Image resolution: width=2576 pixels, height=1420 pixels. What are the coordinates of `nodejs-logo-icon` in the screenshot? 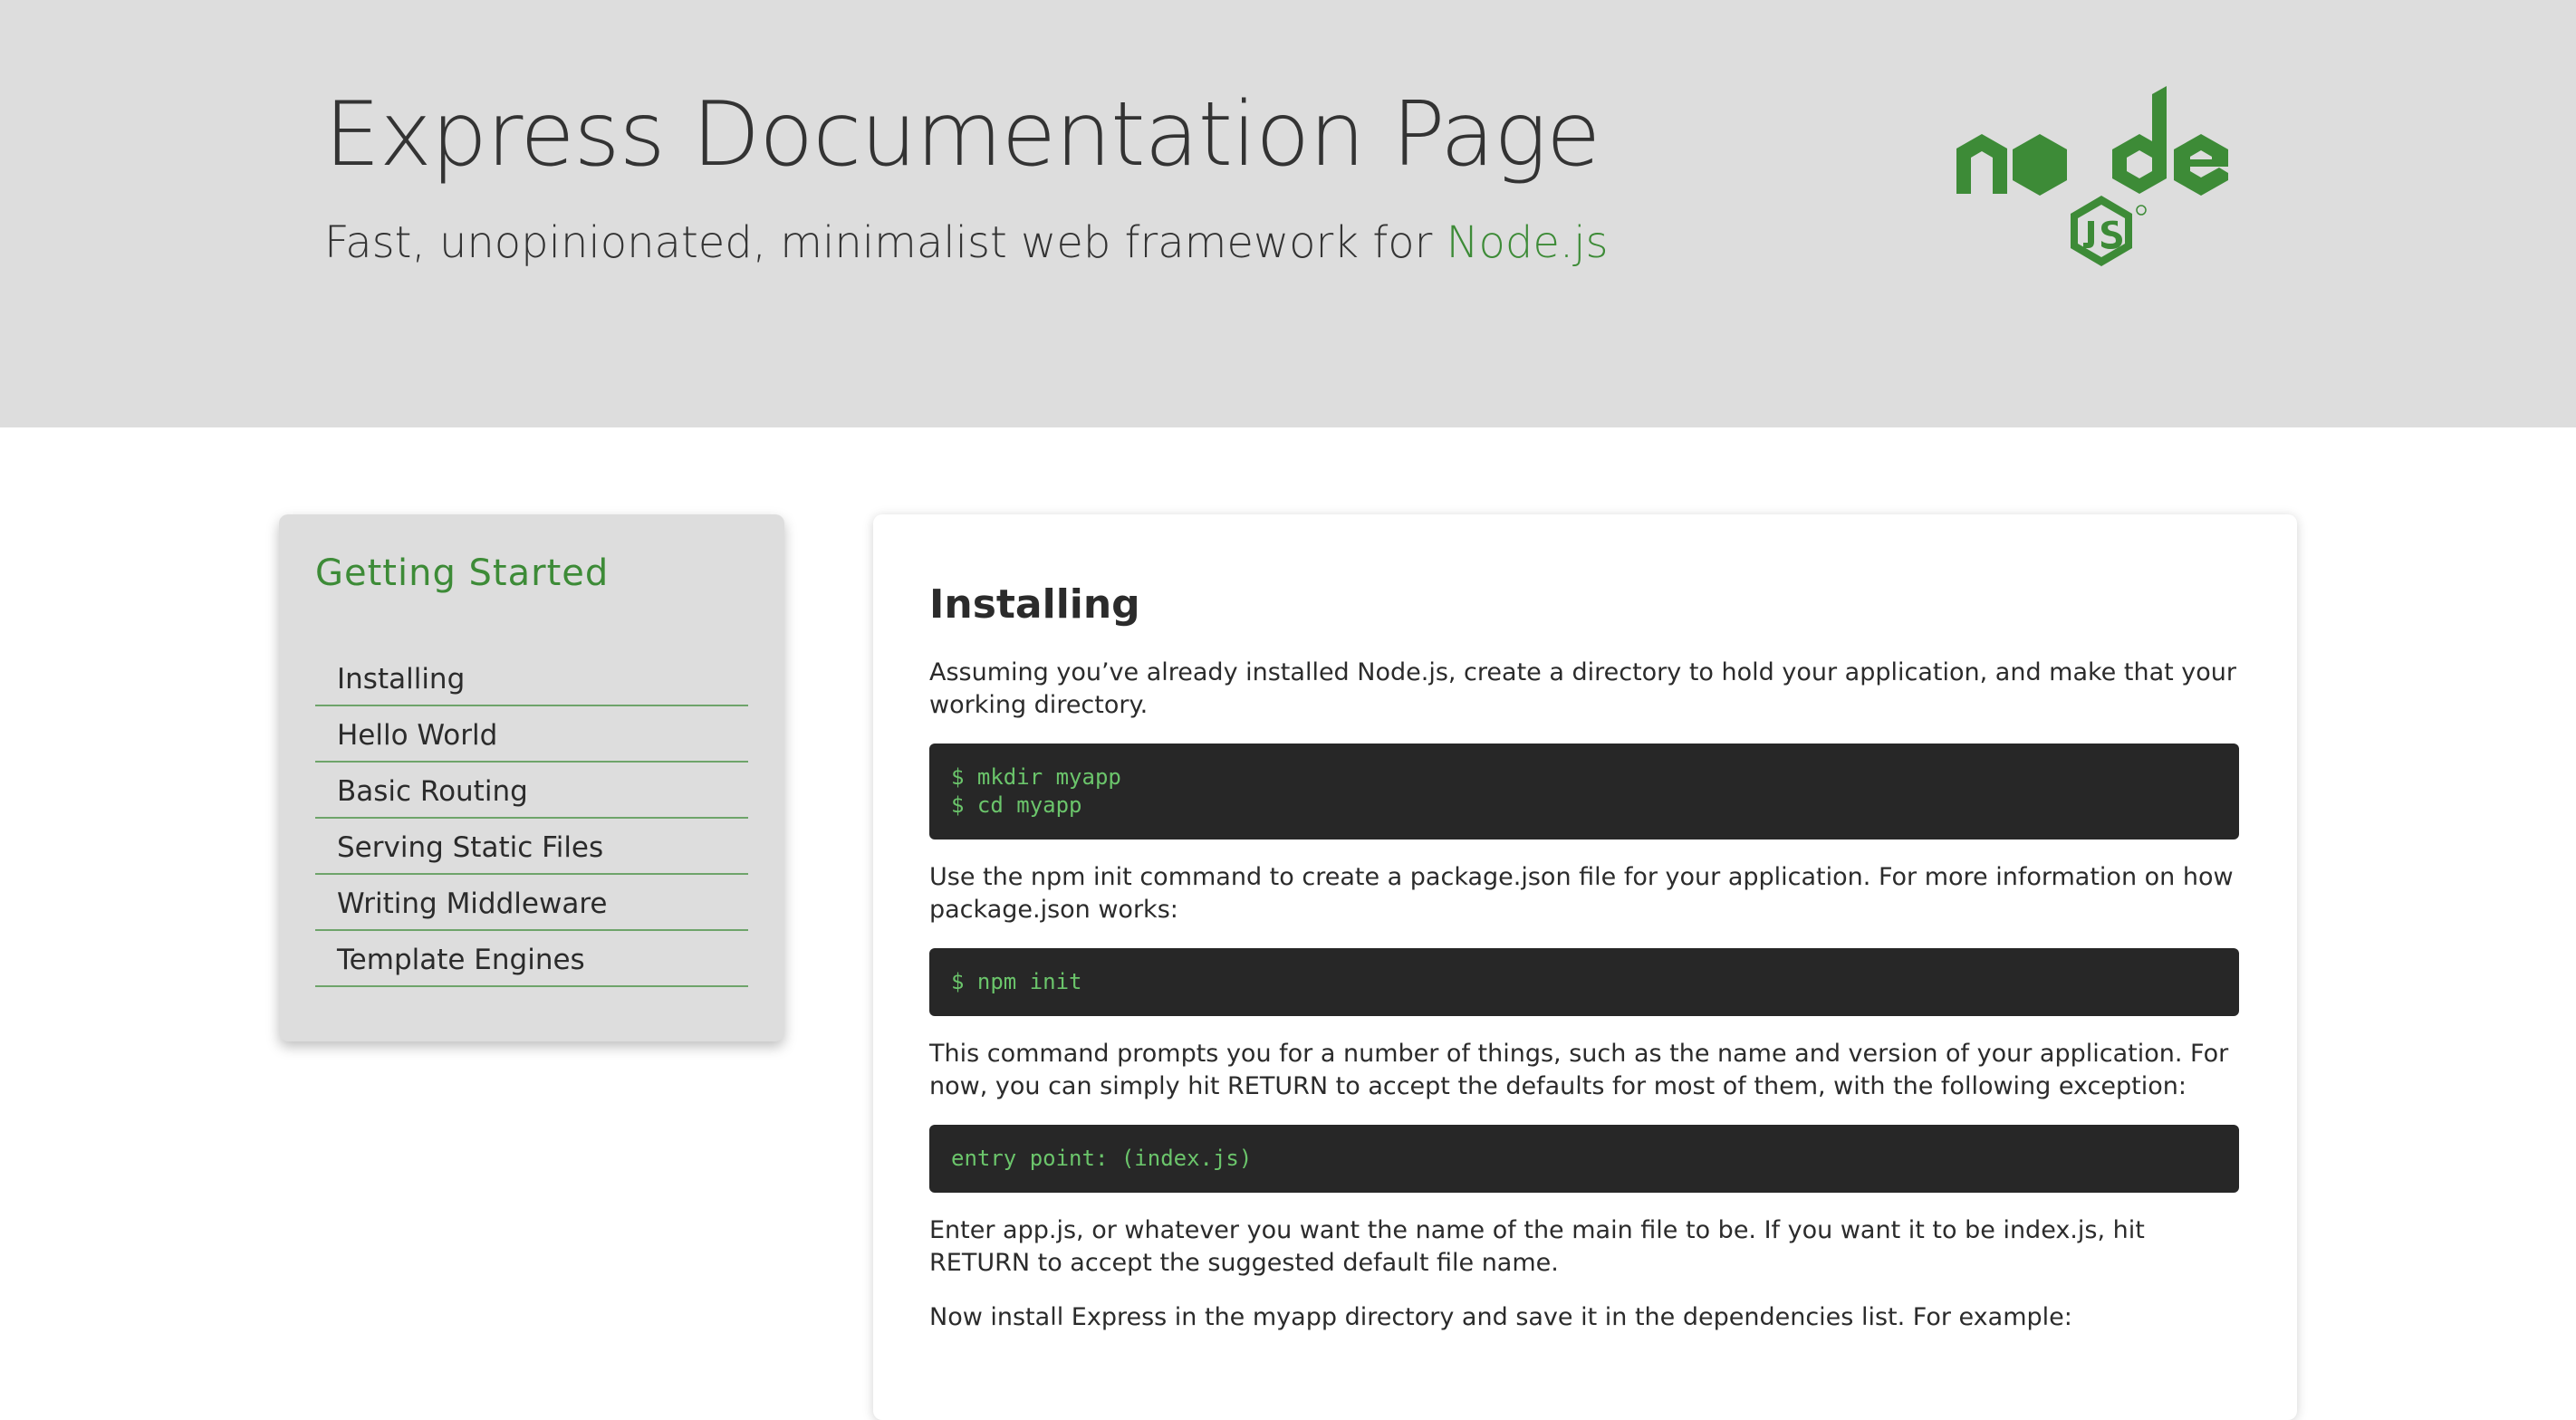 It's located at (2092, 176).